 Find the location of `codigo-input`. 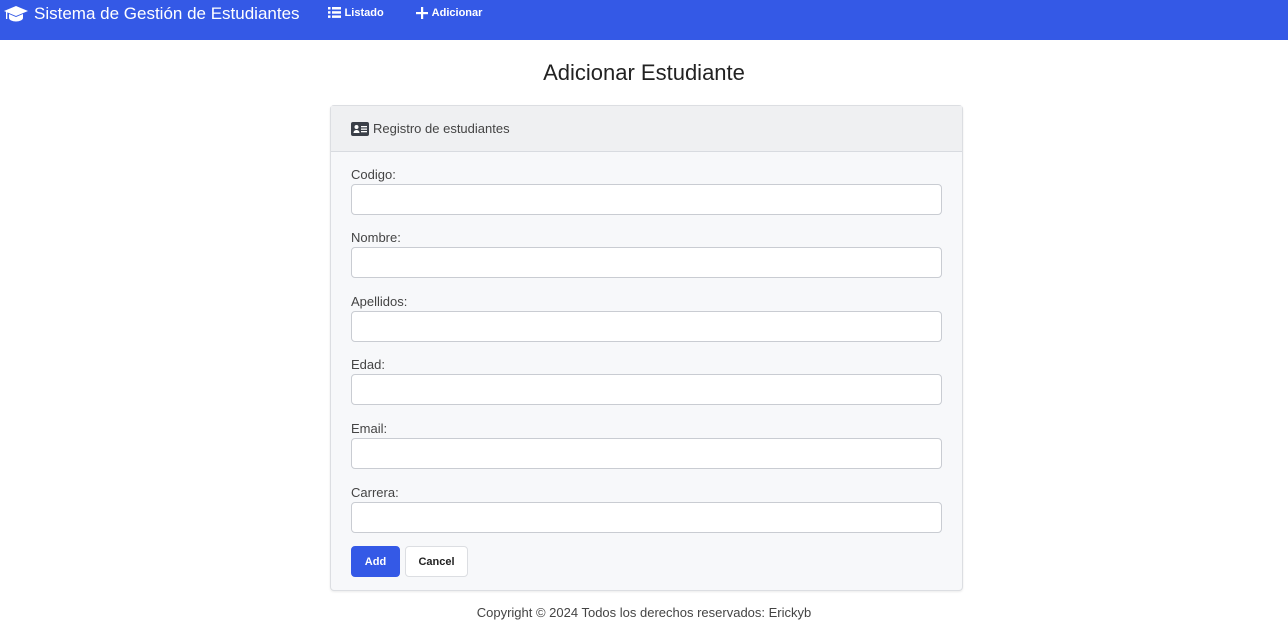

codigo-input is located at coordinates (646, 199).